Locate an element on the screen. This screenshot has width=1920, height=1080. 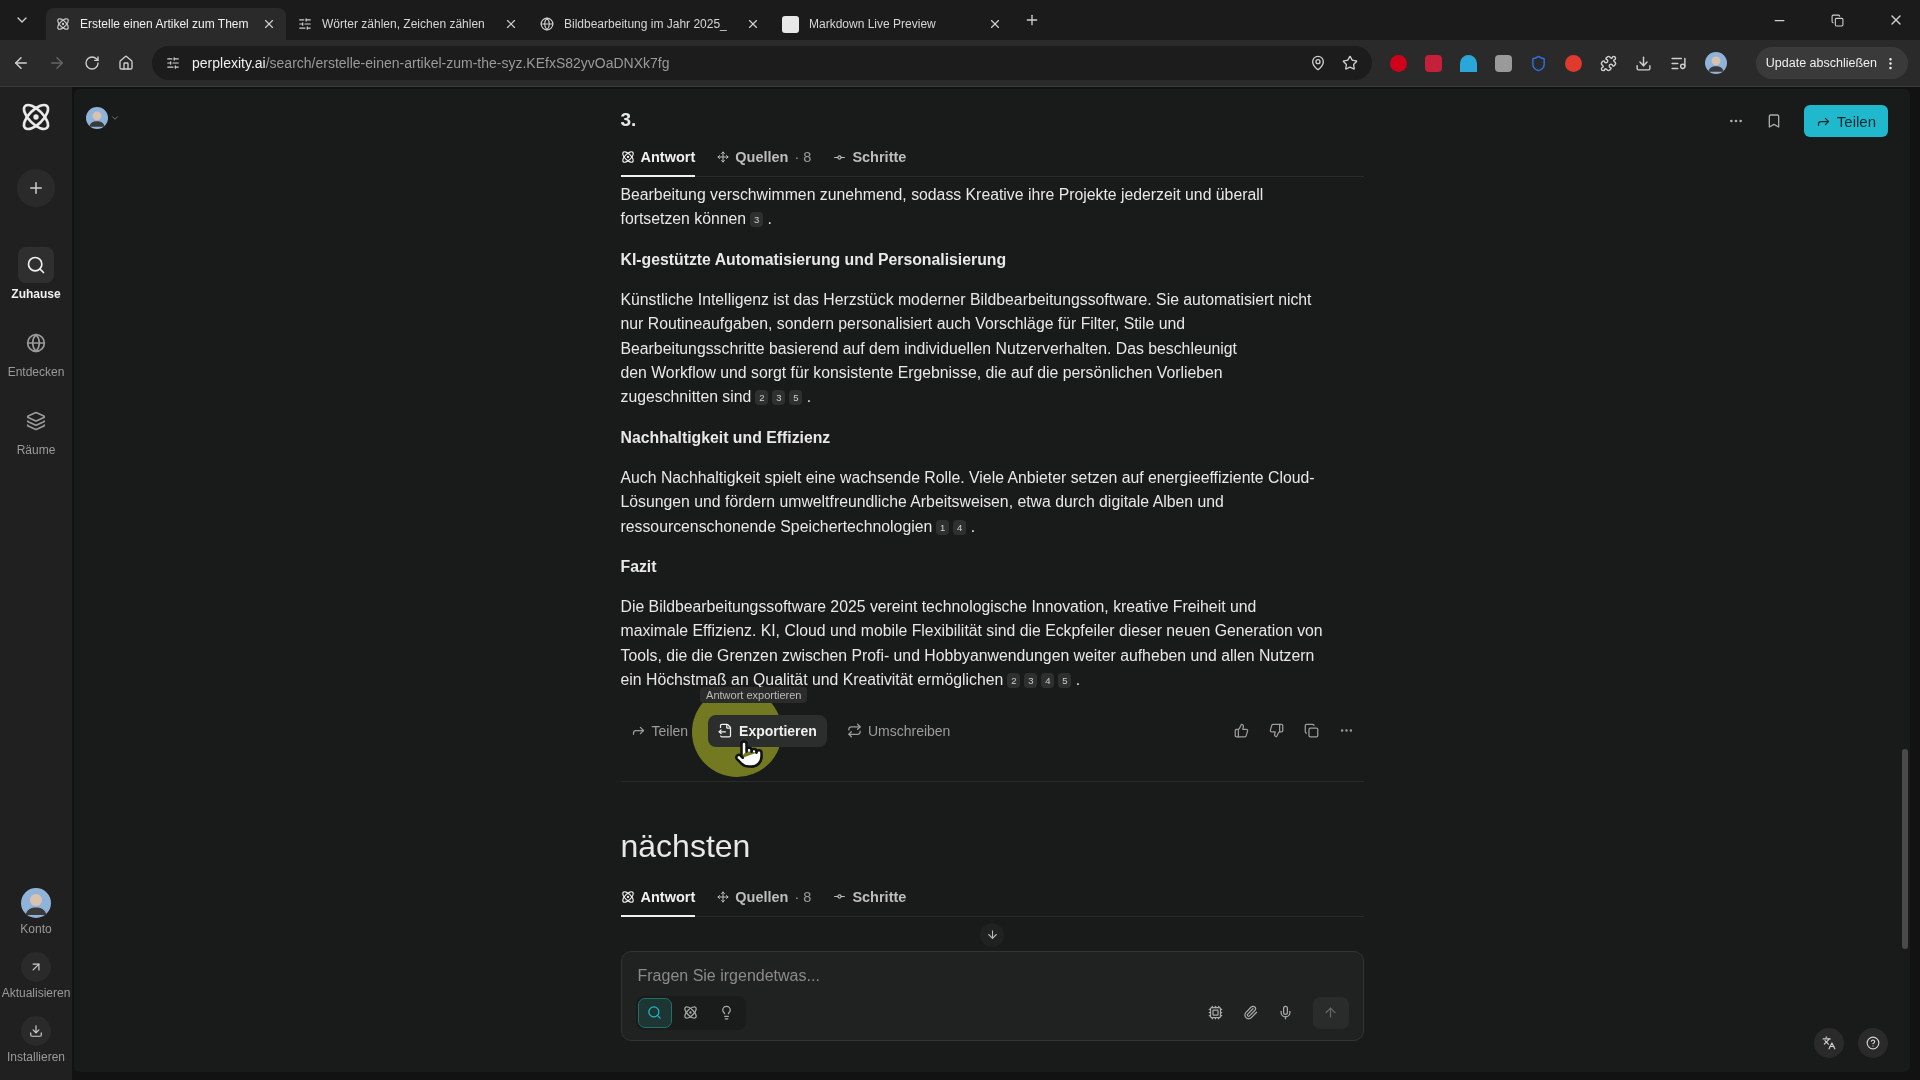
section-heading: Nachhaltigkeit und Effizienz is located at coordinates (726, 437).